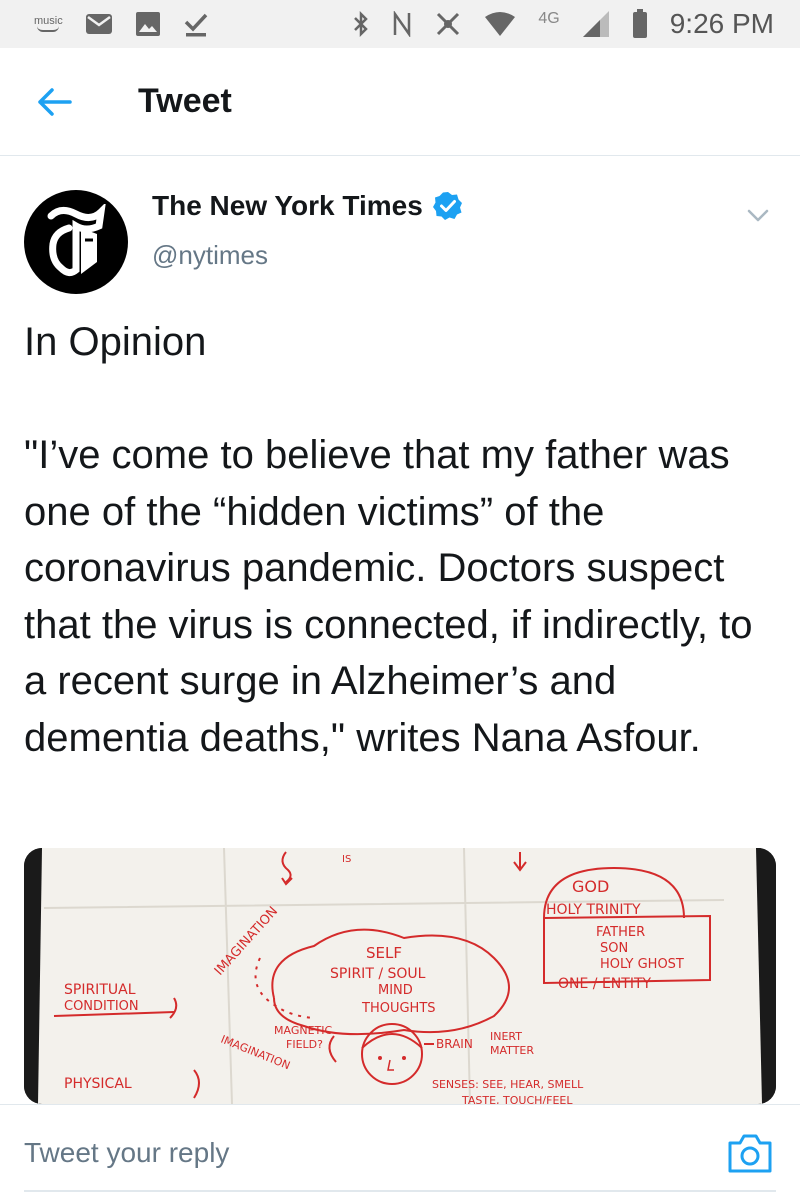  I want to click on label-thoughts: THOUGHTS, so click(398, 1008).